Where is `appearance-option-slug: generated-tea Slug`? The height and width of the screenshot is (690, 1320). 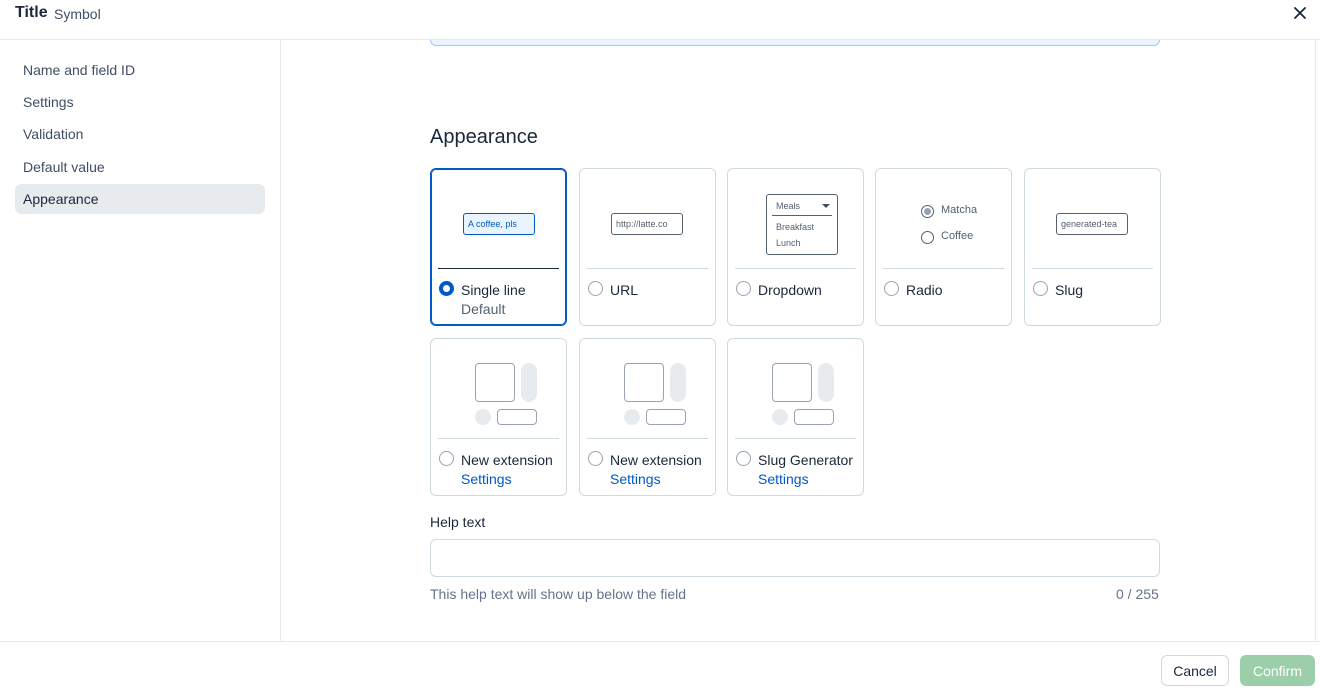
appearance-option-slug: generated-tea Slug is located at coordinates (1092, 247).